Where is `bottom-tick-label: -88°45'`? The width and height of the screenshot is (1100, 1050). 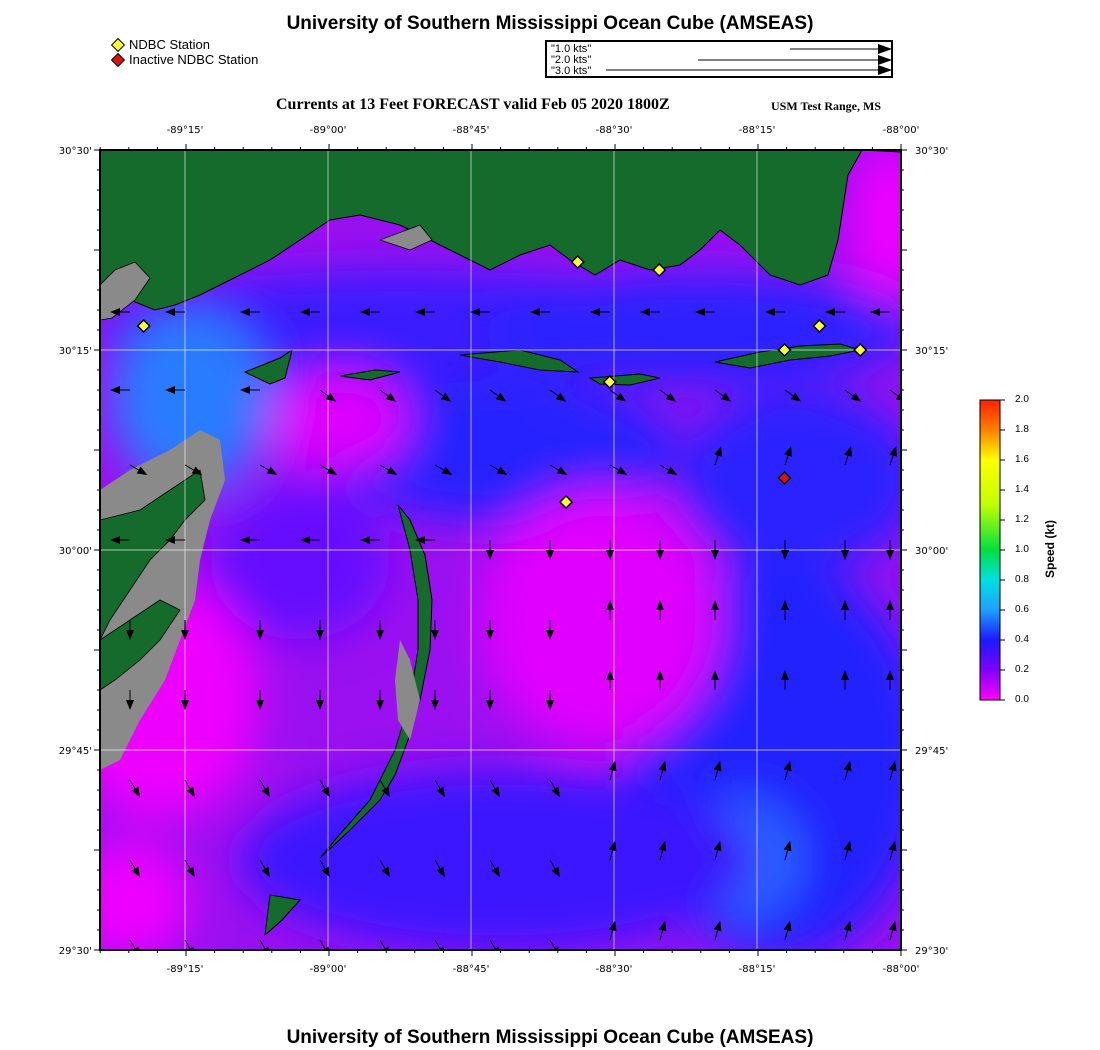
bottom-tick-label: -88°45' is located at coordinates (471, 969).